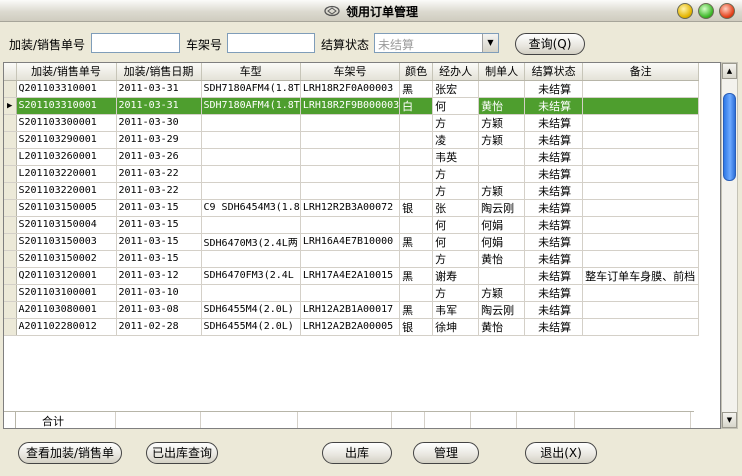  What do you see at coordinates (352, 123) in the screenshot?
I see `table-row: S201103300001 2011-03-30 方方颖 未结算` at bounding box center [352, 123].